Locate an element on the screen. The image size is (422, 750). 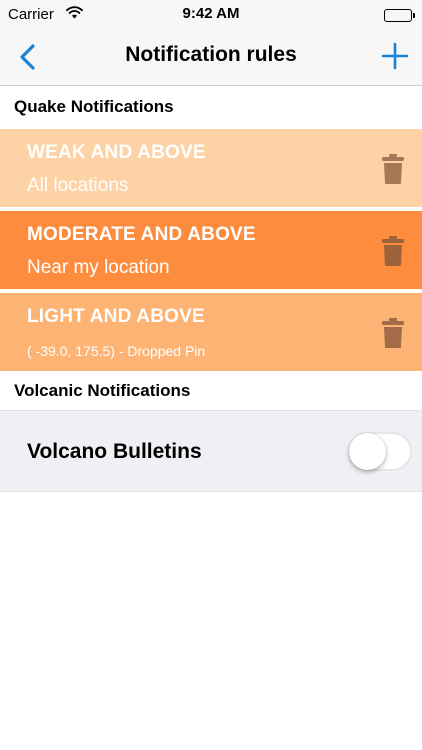
volcano-bulletins-toggle is located at coordinates (380, 451).